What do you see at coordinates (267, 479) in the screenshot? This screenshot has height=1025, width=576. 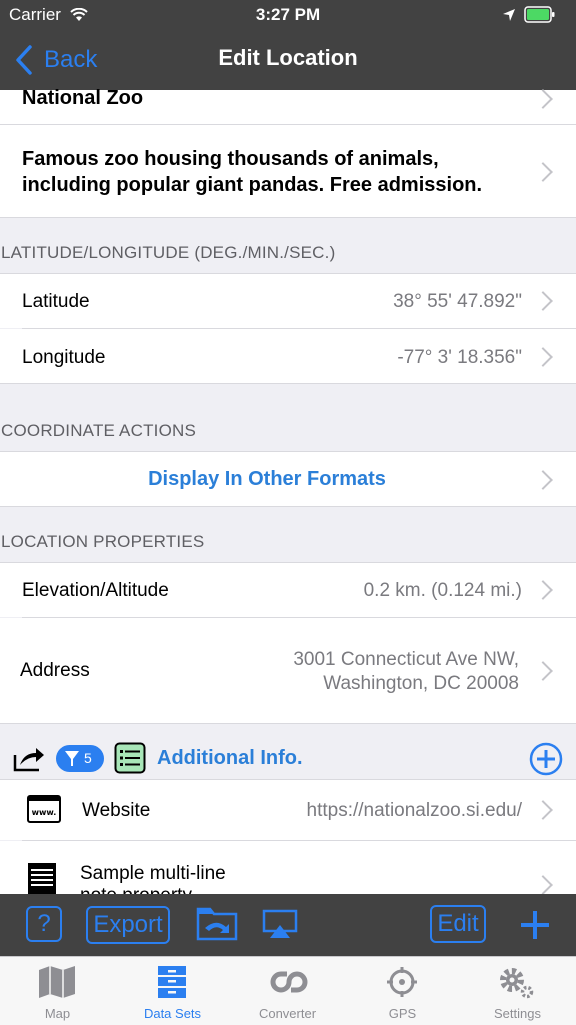 I see `display-other-formats-label: Display In Other Formats` at bounding box center [267, 479].